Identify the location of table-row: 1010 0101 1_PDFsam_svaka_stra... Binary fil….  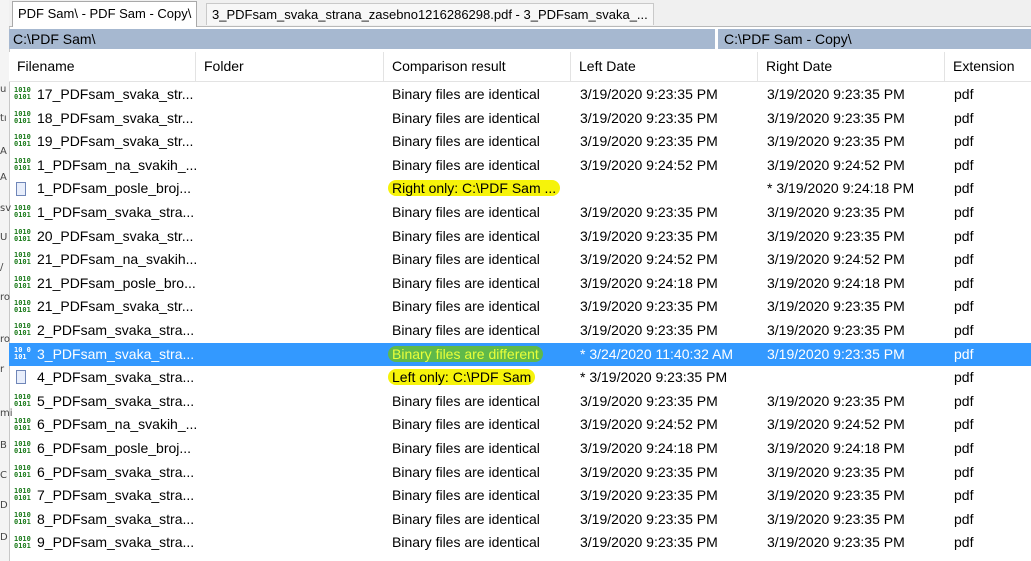
(520, 213).